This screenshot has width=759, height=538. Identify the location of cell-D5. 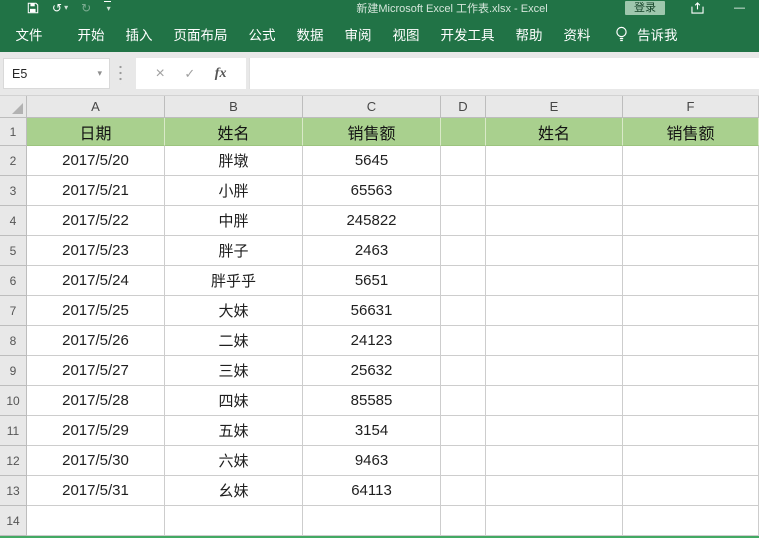
(463, 251).